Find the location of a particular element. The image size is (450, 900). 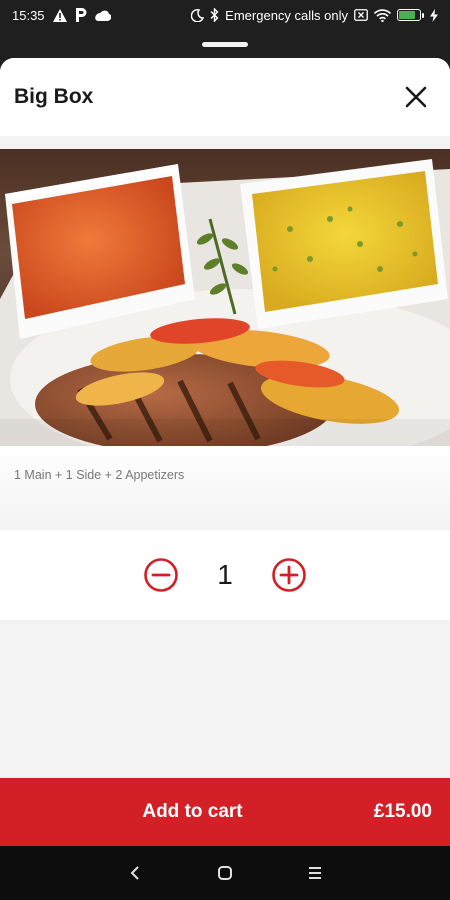

status-right: Emergency calls only is located at coordinates (314, 15).